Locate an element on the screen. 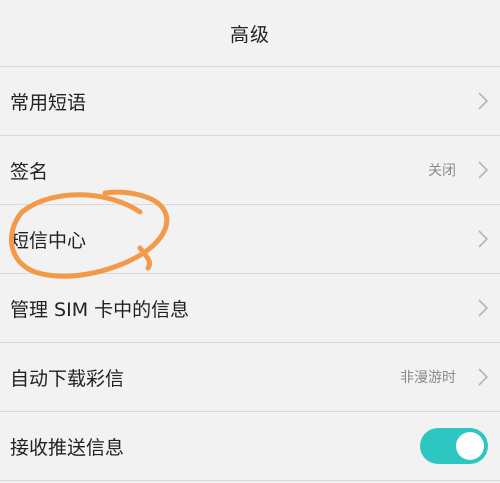 The height and width of the screenshot is (483, 500). setting-label: 接收推送信息 is located at coordinates (67, 447).